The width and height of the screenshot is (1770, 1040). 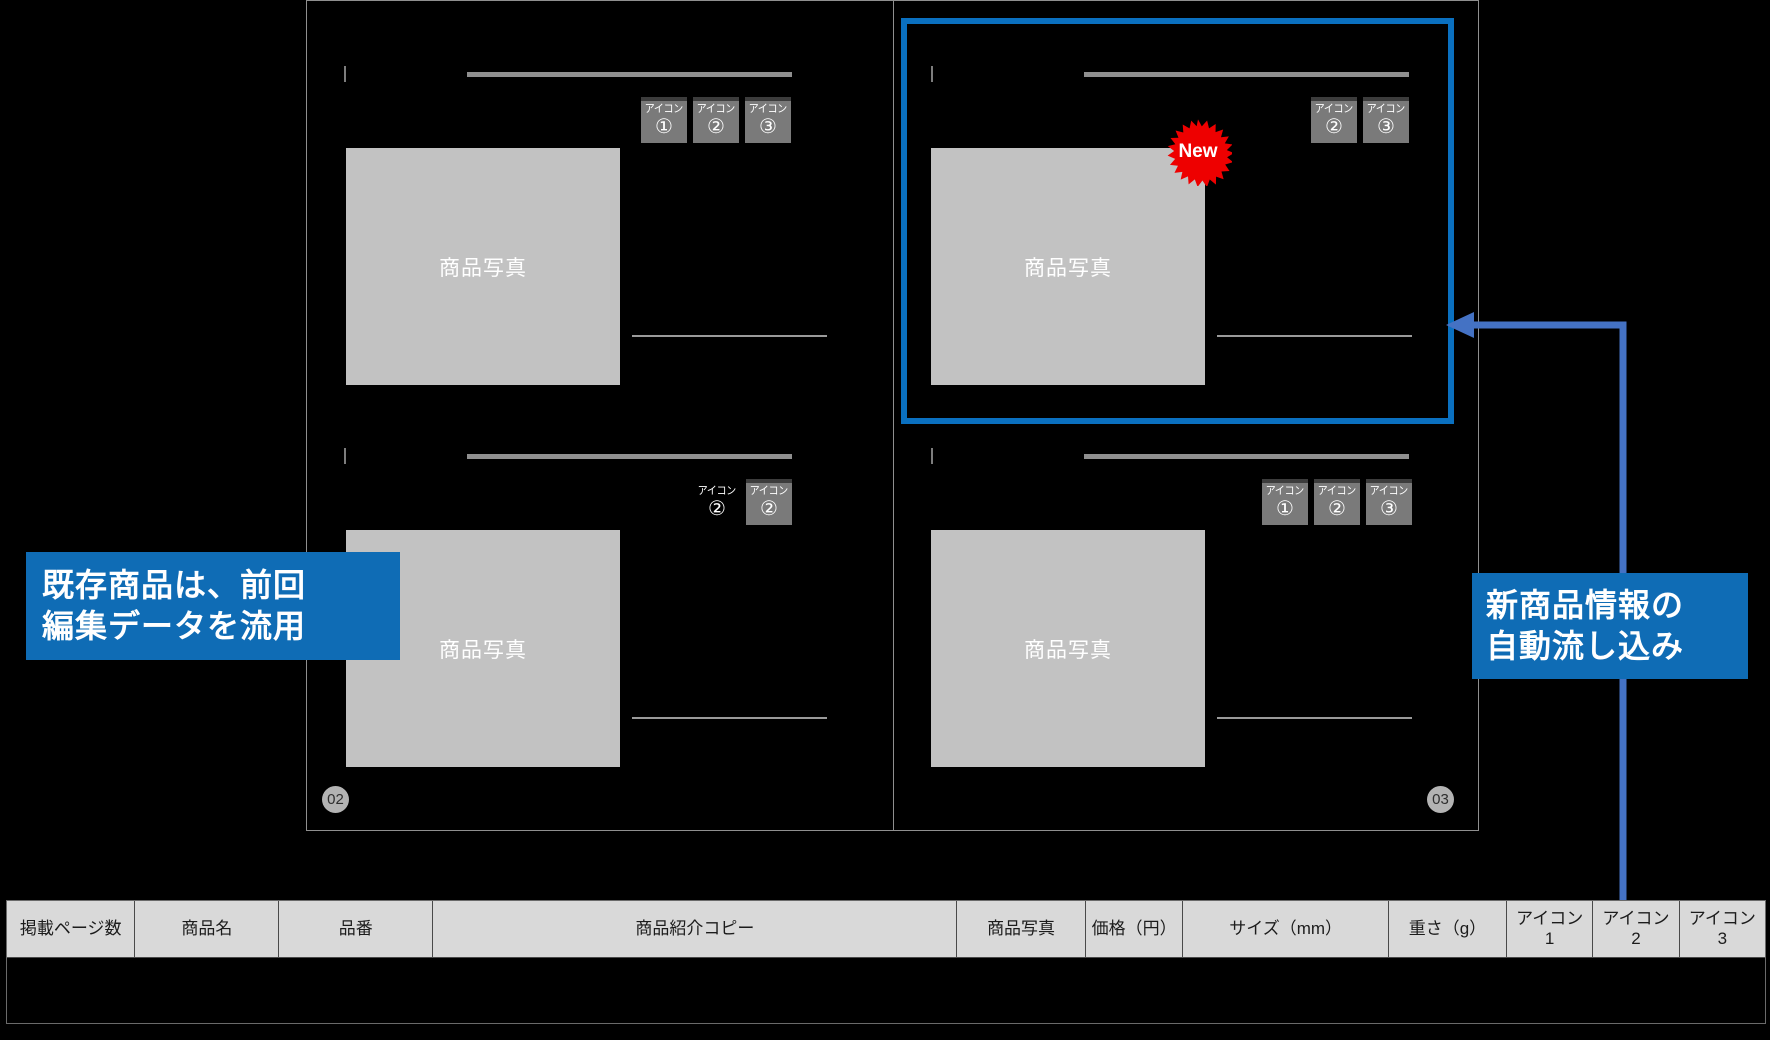 I want to click on callout-existing-products: 既存商品は、前回 編集データを流用, so click(x=213, y=606).